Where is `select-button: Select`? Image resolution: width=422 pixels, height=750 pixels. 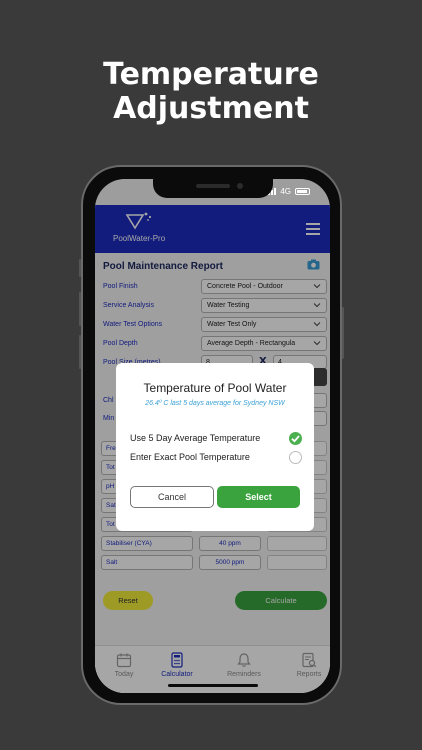 select-button: Select is located at coordinates (258, 497).